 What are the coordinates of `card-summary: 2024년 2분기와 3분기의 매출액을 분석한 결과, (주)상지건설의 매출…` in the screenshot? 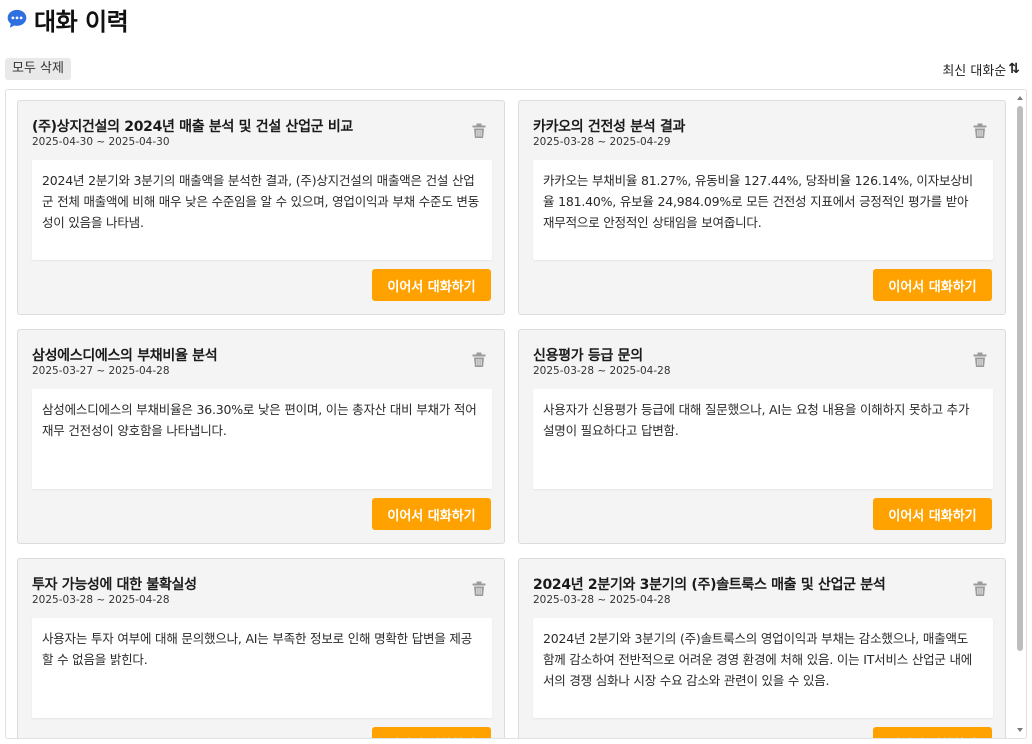 It's located at (262, 210).